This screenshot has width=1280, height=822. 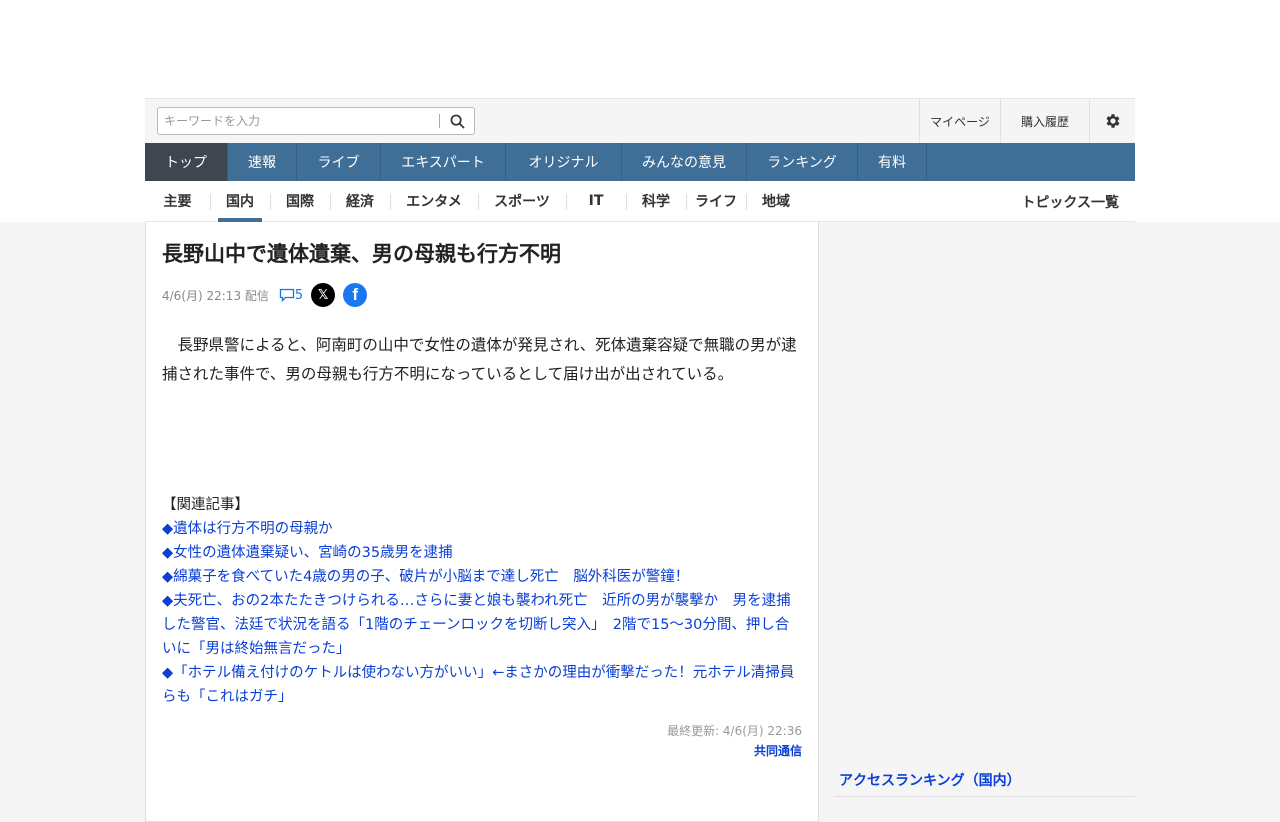 I want to click on facebook-share-icon: f, so click(x=355, y=295).